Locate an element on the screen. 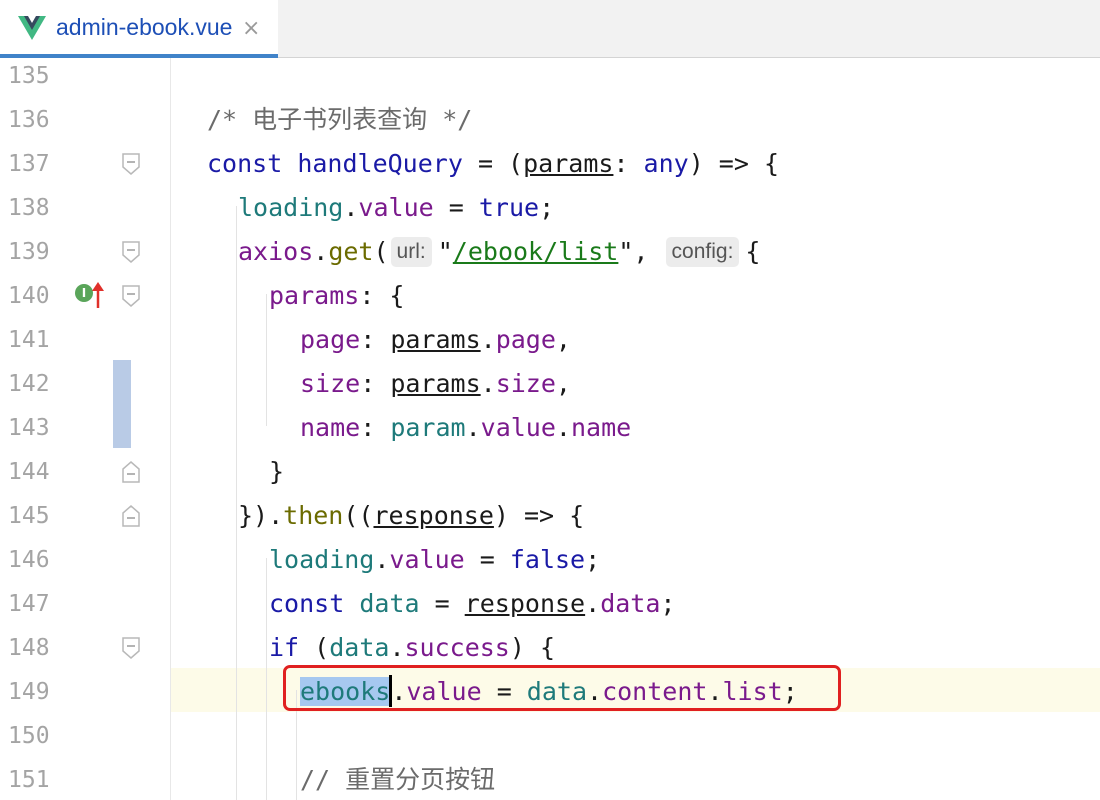 Image resolution: width=1100 pixels, height=800 pixels. punctuation: } is located at coordinates (277, 471).